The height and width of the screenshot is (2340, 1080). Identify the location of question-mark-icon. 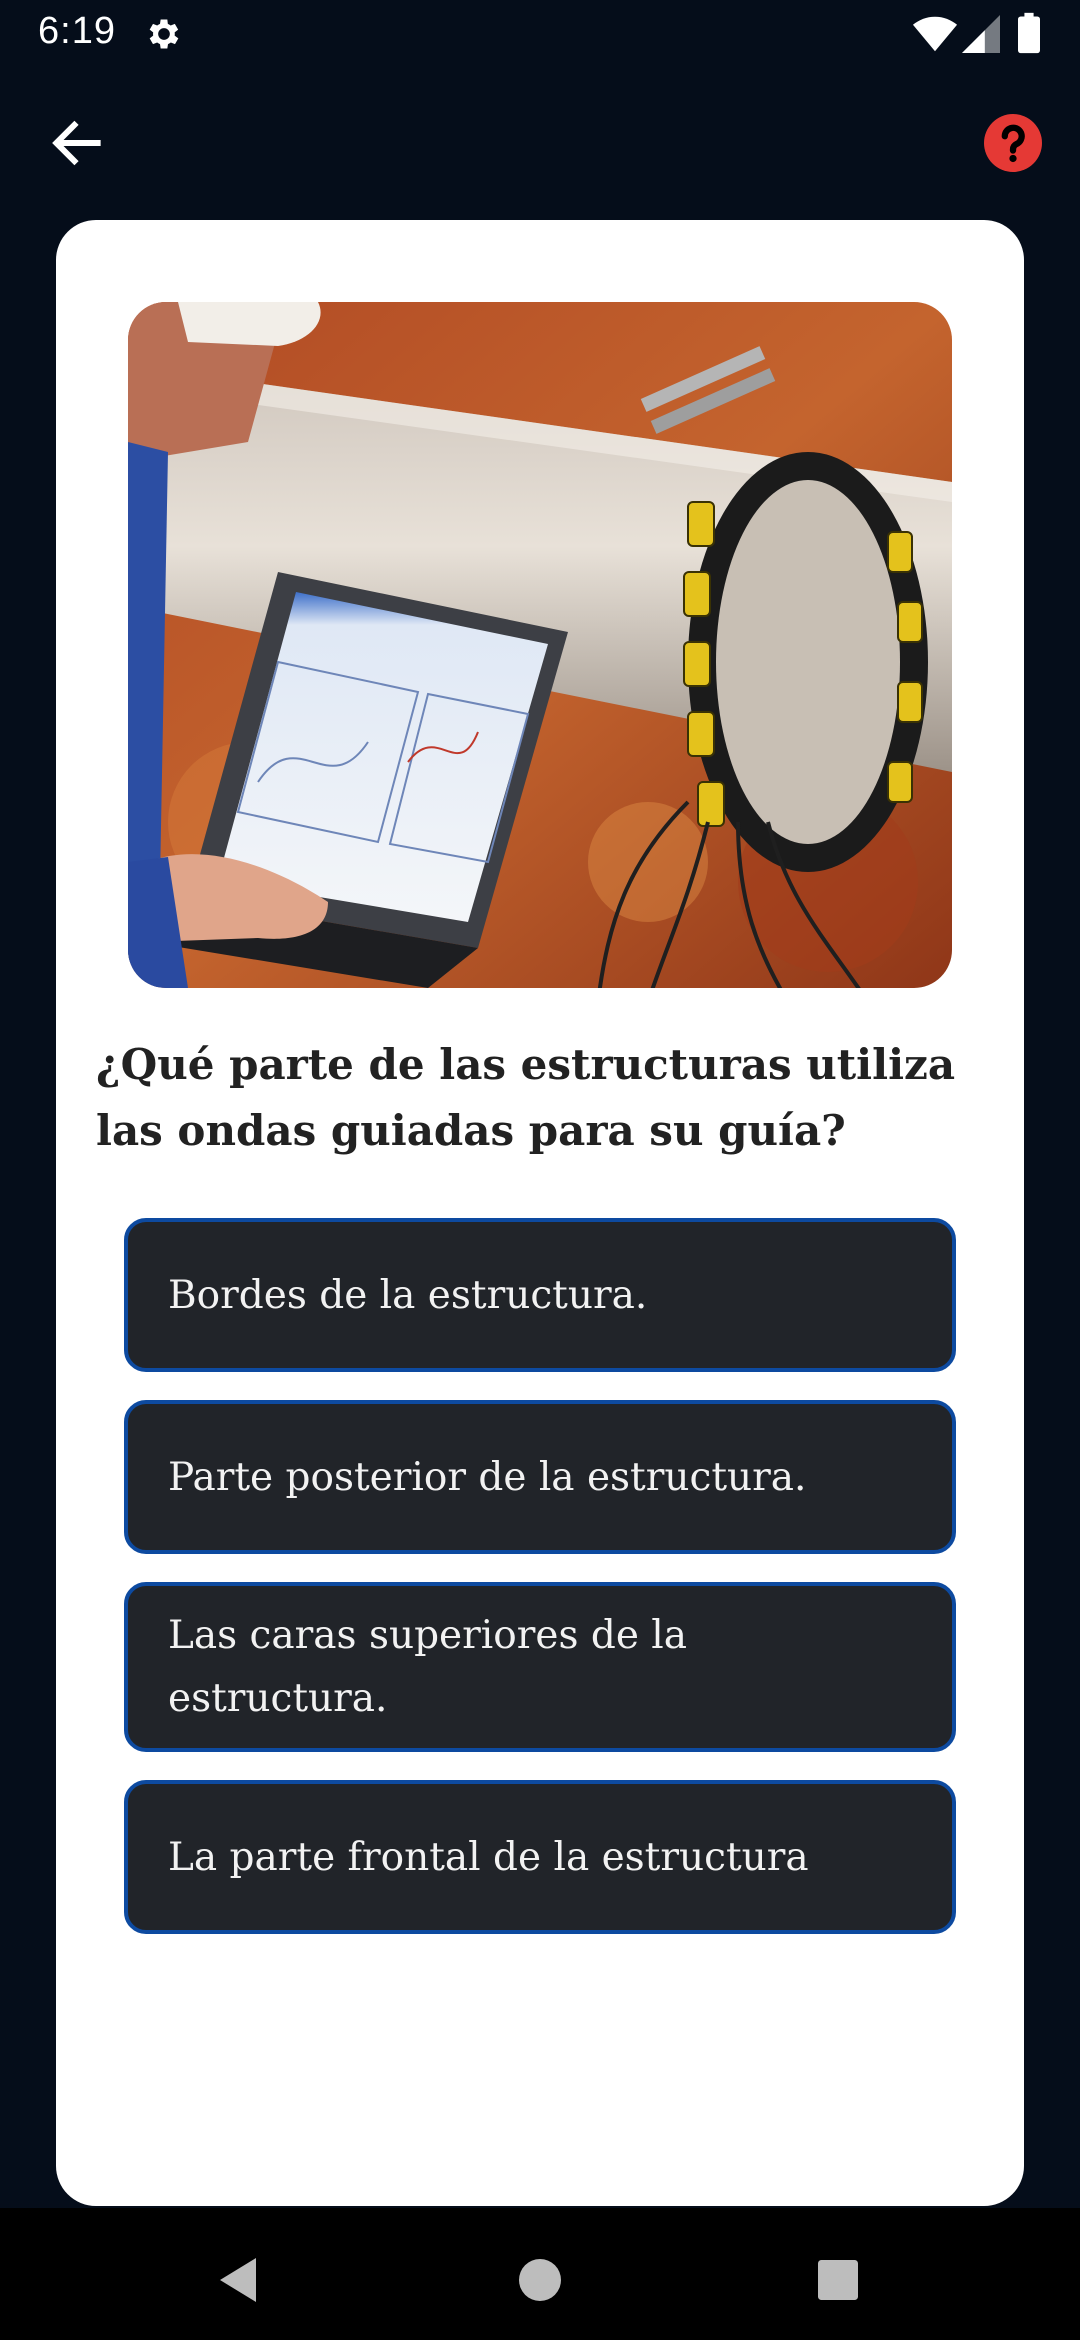
(1013, 143).